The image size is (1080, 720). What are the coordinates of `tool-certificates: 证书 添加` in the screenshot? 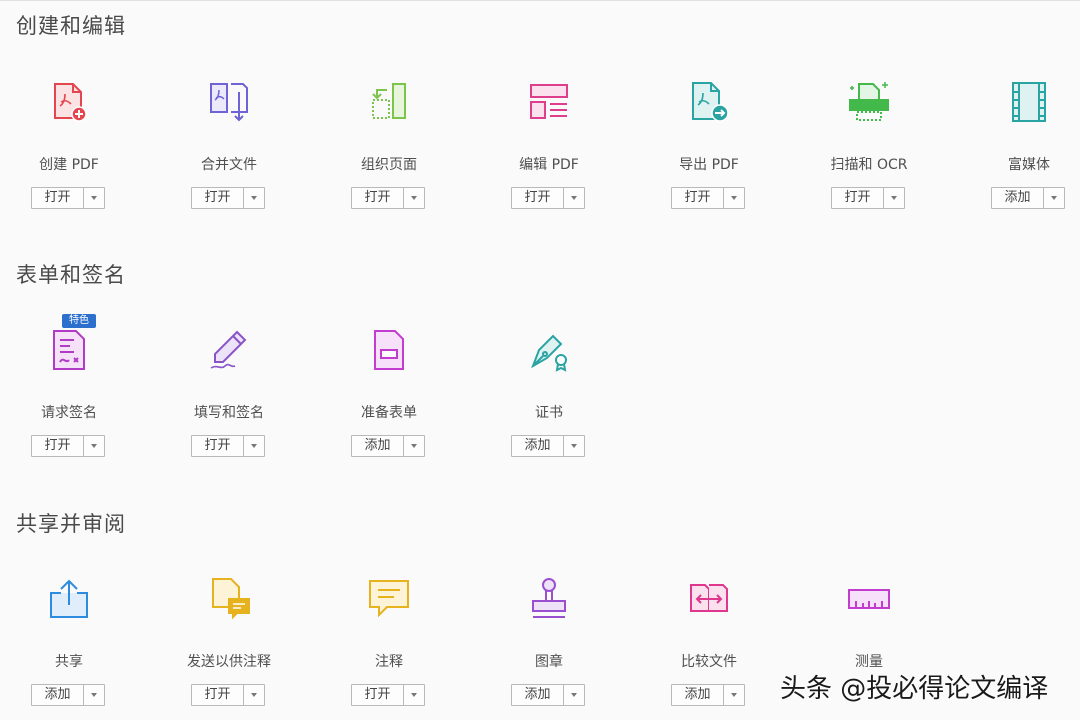 It's located at (549, 398).